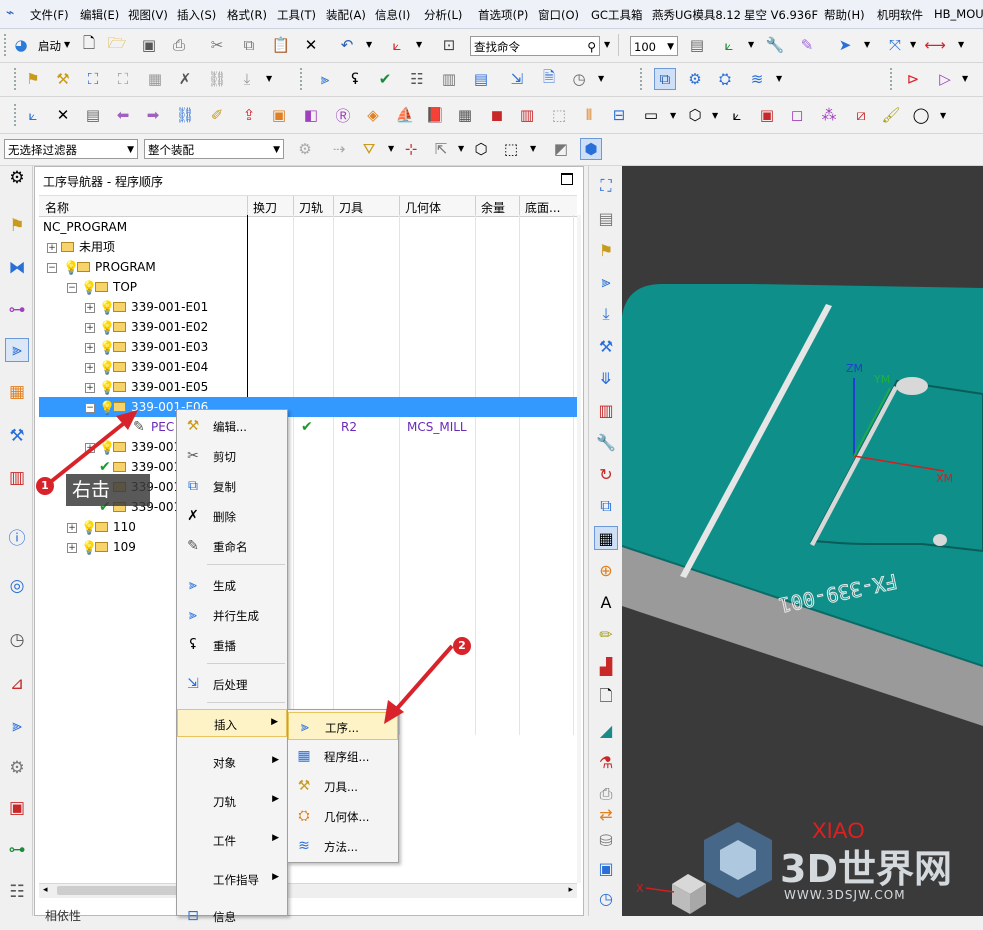 The height and width of the screenshot is (930, 983). What do you see at coordinates (232, 916) in the screenshot?
I see `menu-item-info: ⊟ 信息` at bounding box center [232, 916].